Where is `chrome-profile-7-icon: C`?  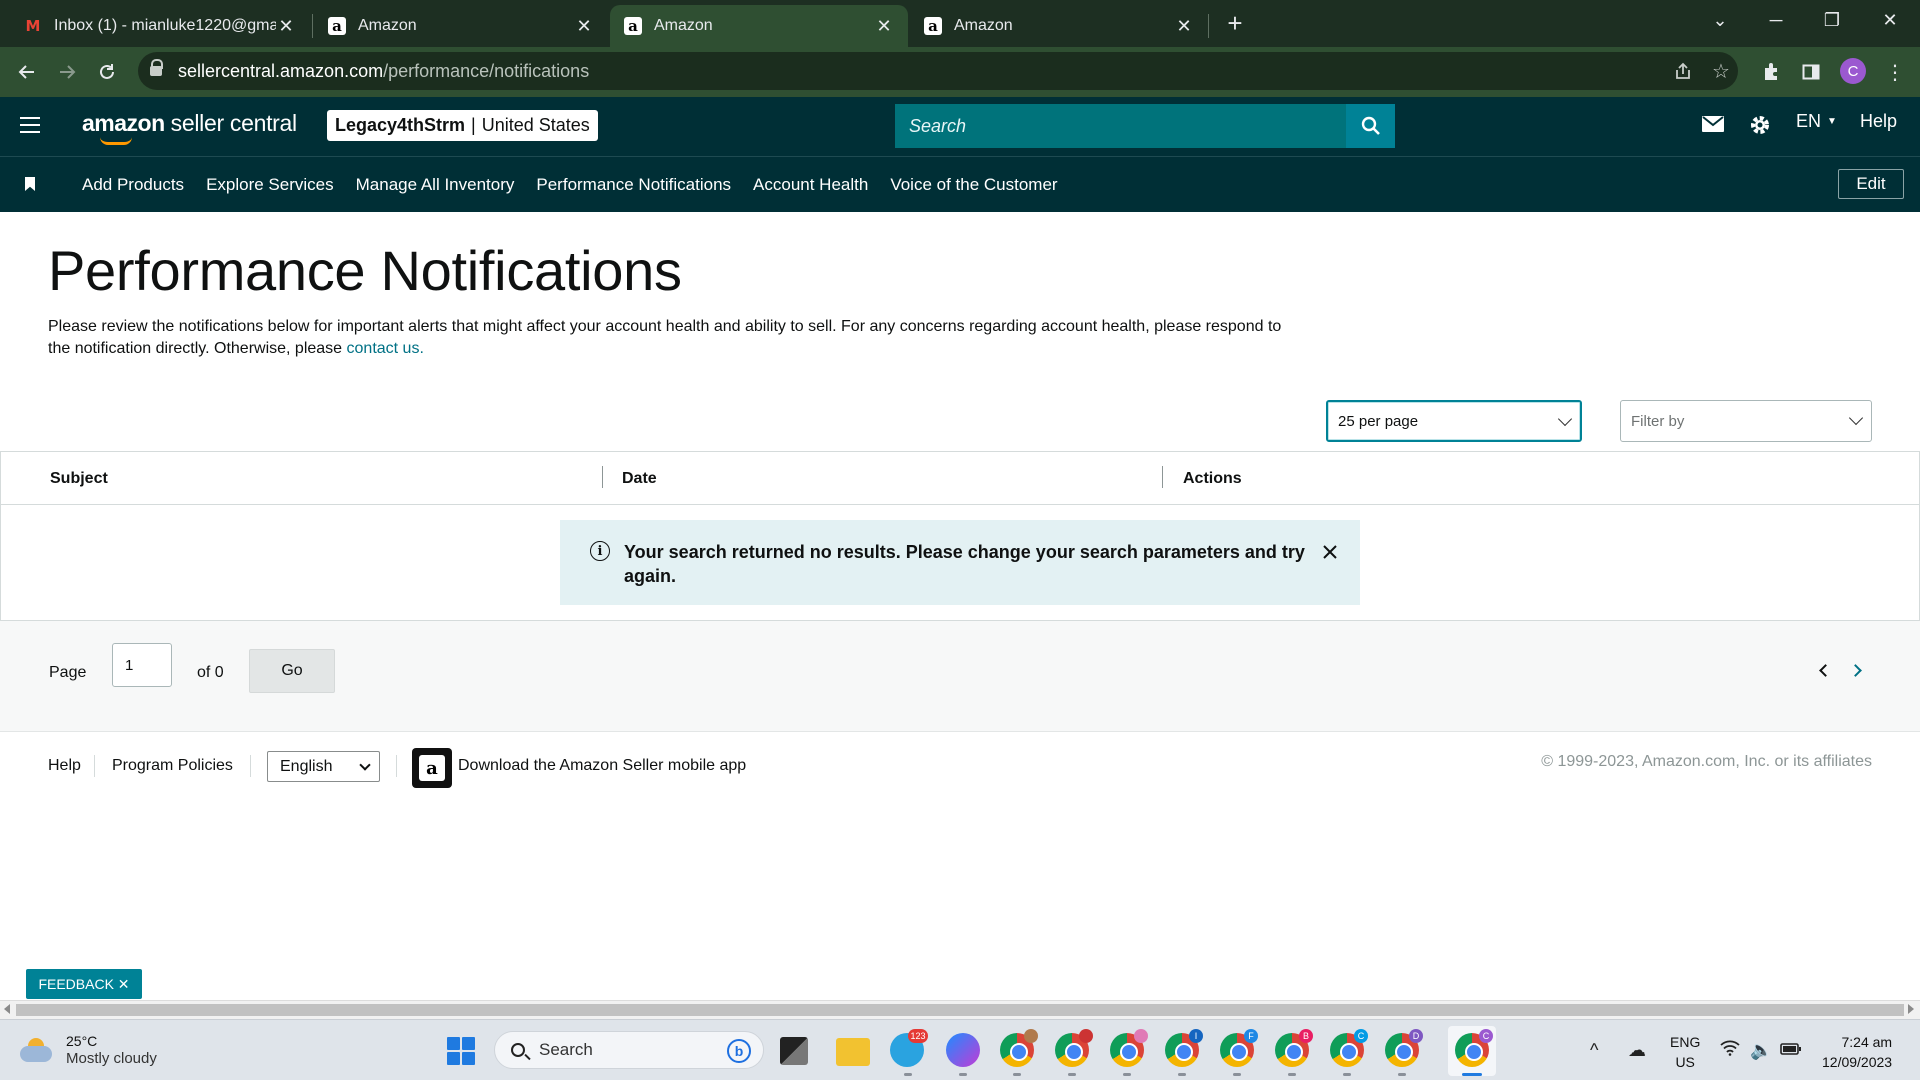
chrome-profile-7-icon: C is located at coordinates (1349, 1048).